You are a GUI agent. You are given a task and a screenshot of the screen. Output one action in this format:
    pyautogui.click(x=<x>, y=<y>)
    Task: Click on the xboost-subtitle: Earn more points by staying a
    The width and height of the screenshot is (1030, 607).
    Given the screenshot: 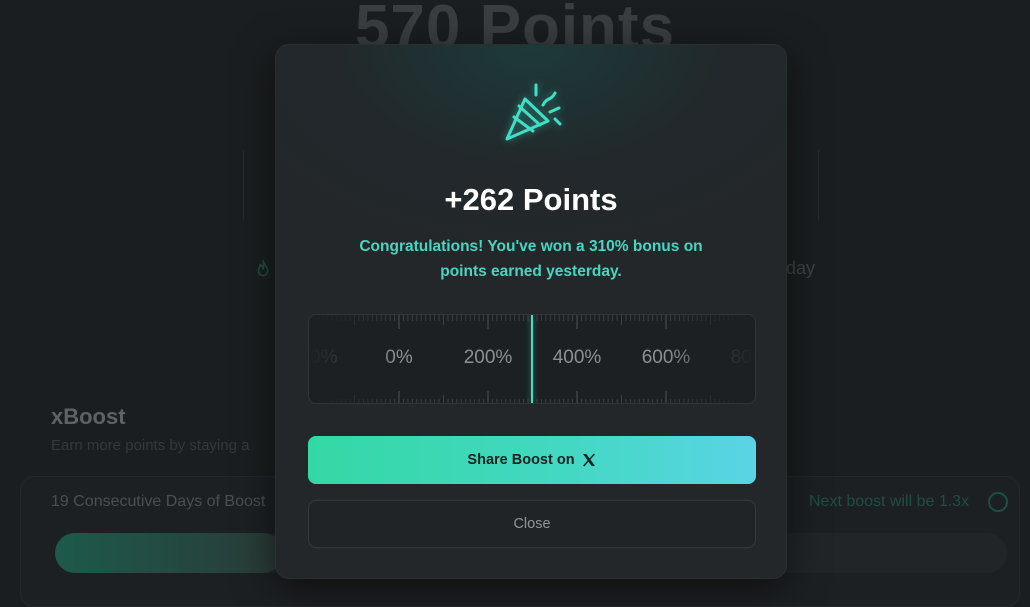 What is the action you would take?
    pyautogui.click(x=150, y=445)
    